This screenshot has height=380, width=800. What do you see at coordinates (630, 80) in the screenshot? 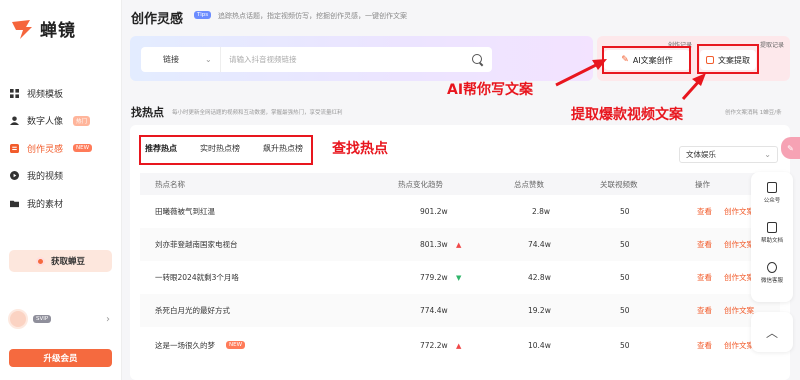
I see `annotation-arrows` at bounding box center [630, 80].